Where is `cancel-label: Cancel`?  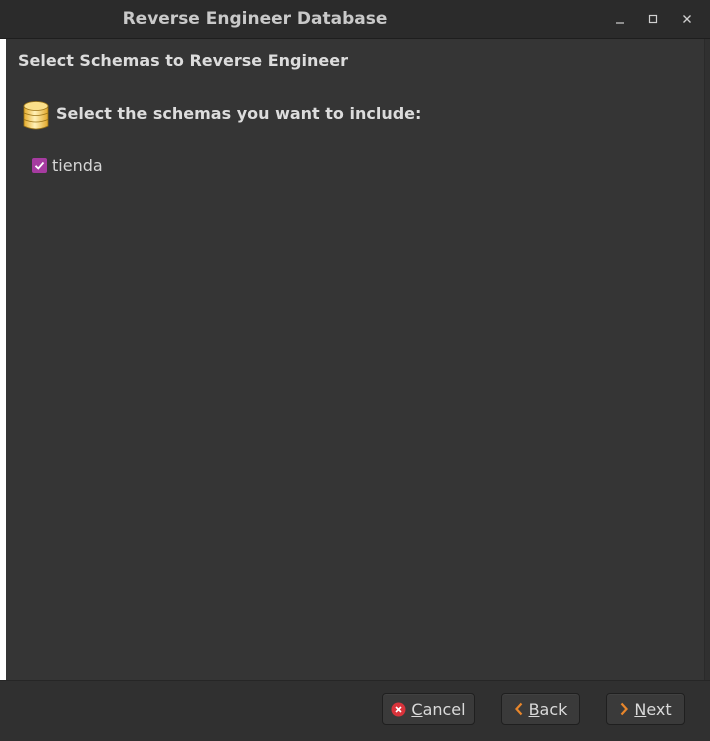 cancel-label: Cancel is located at coordinates (438, 709).